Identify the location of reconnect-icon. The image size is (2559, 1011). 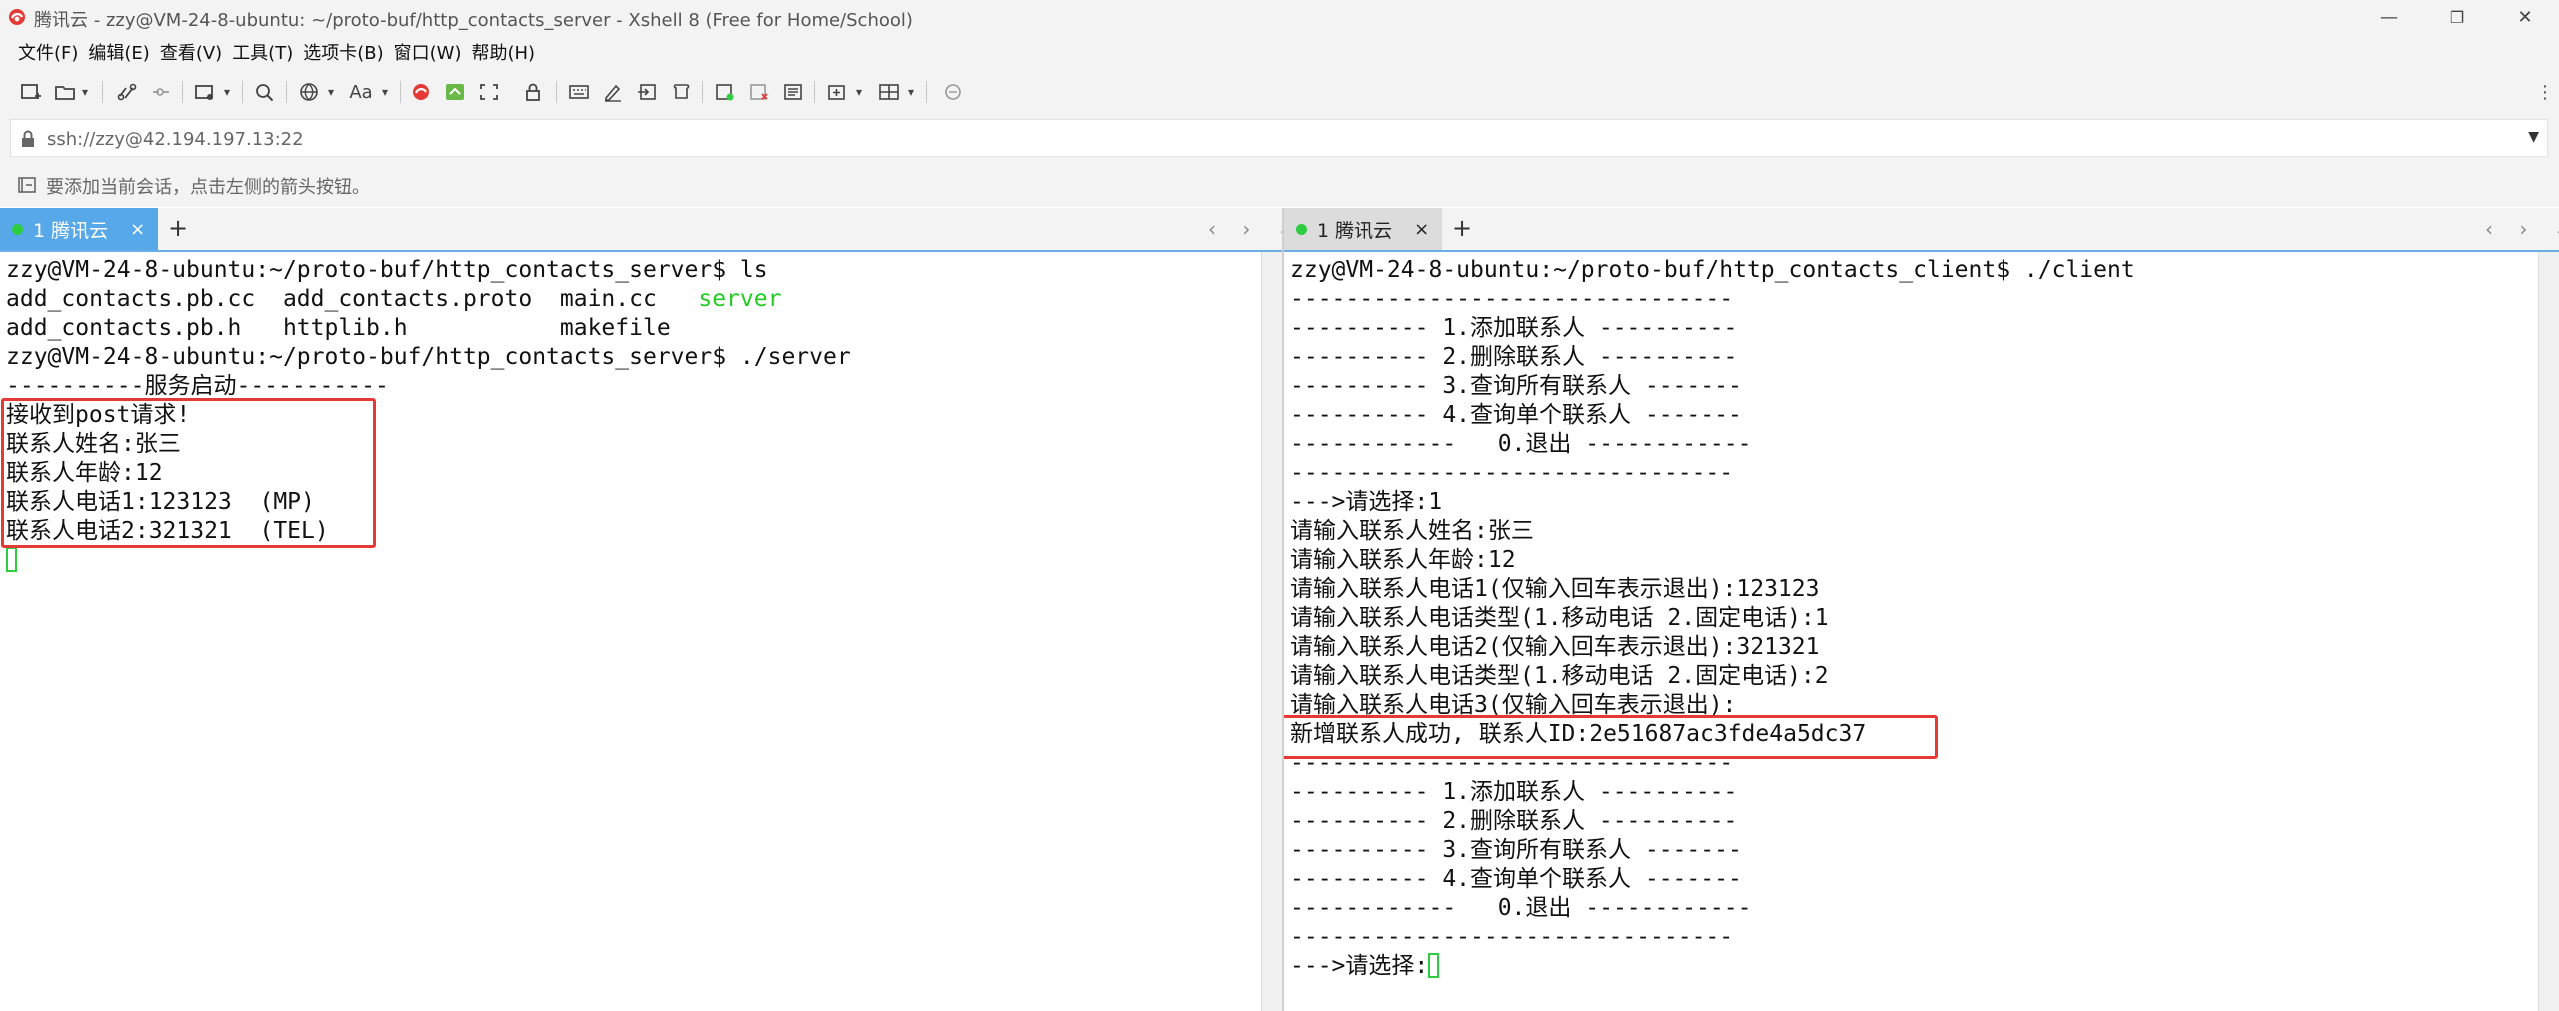
(127, 92).